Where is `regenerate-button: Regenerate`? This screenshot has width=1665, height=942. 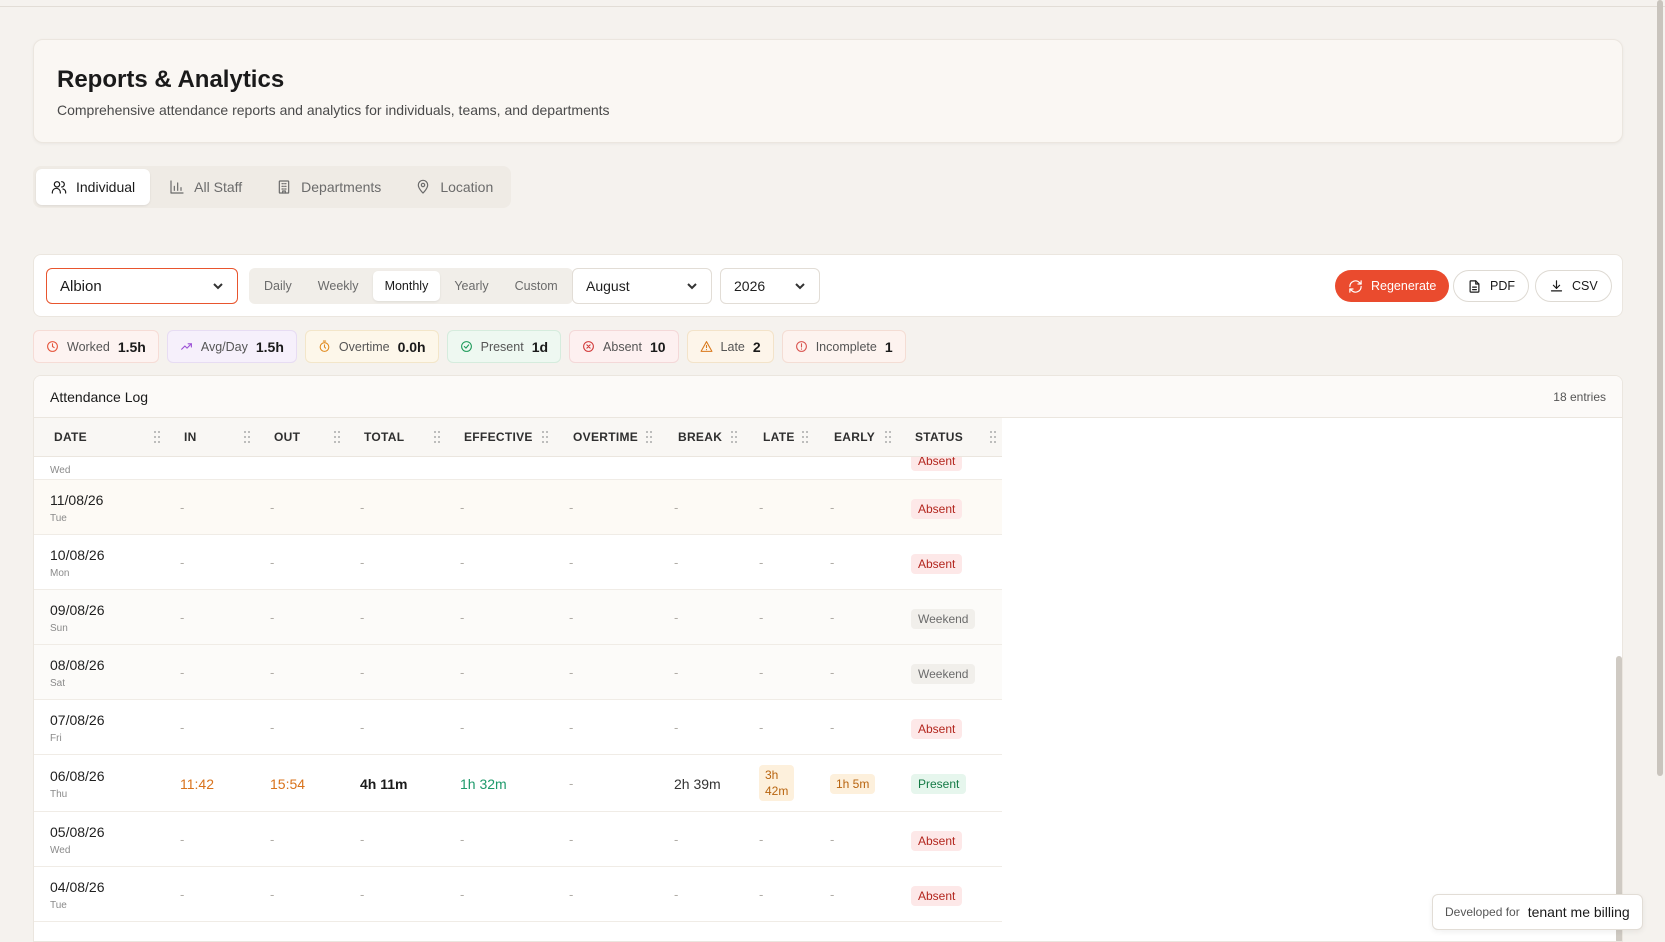
regenerate-button: Regenerate is located at coordinates (1392, 286).